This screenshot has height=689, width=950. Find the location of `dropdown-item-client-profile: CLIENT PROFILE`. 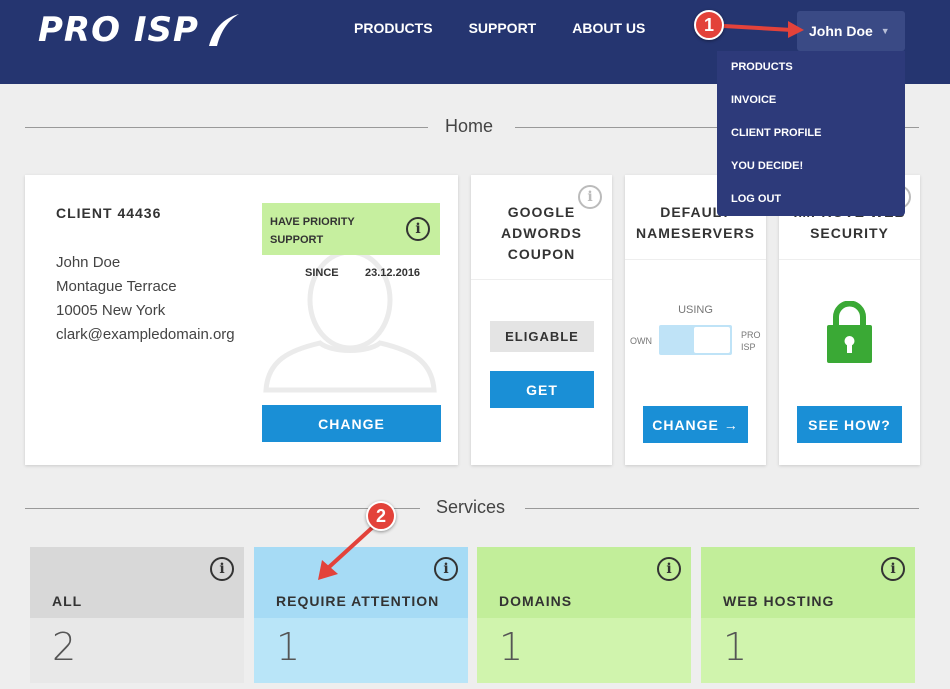

dropdown-item-client-profile: CLIENT PROFILE is located at coordinates (811, 133).